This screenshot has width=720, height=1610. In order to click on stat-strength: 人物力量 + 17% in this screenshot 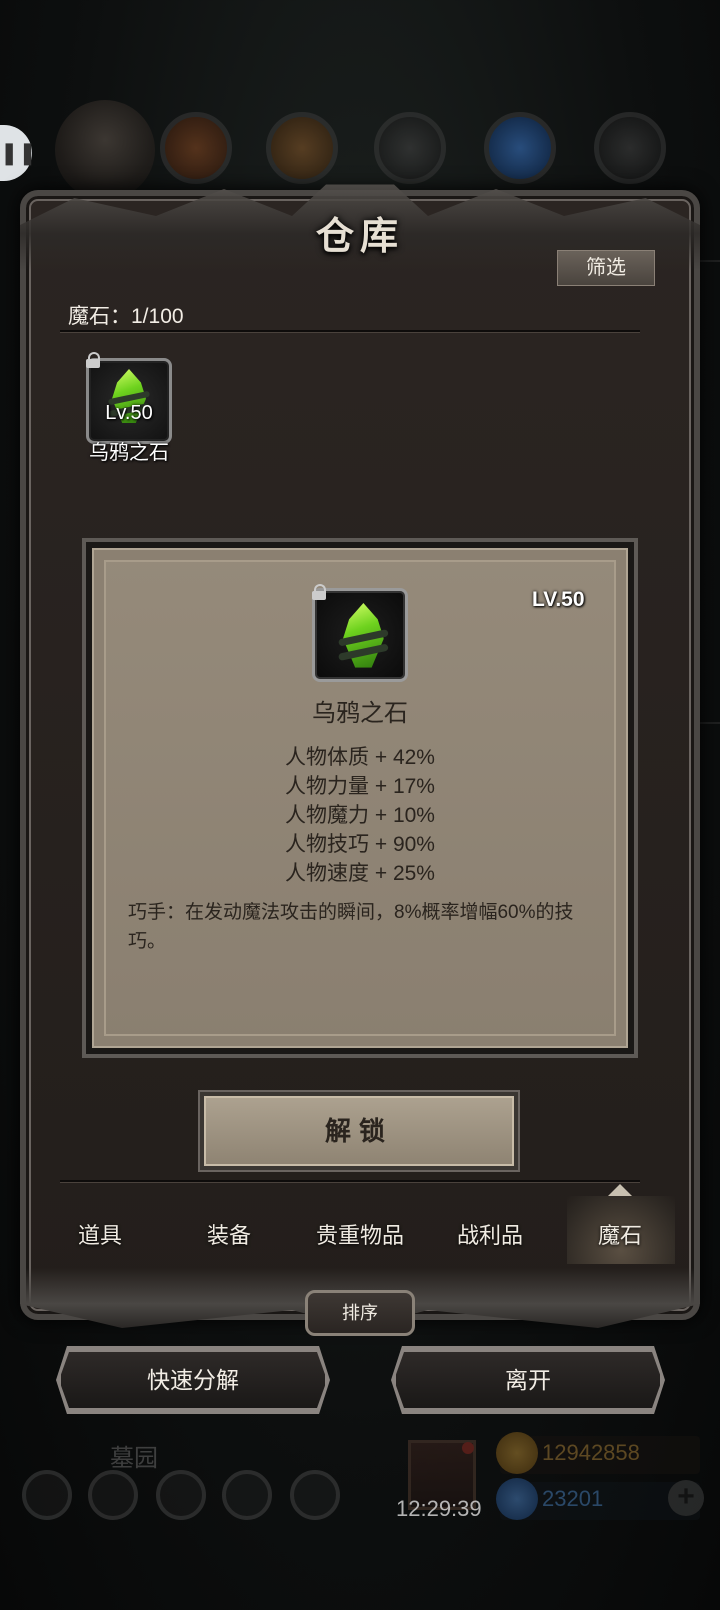, I will do `click(360, 786)`.